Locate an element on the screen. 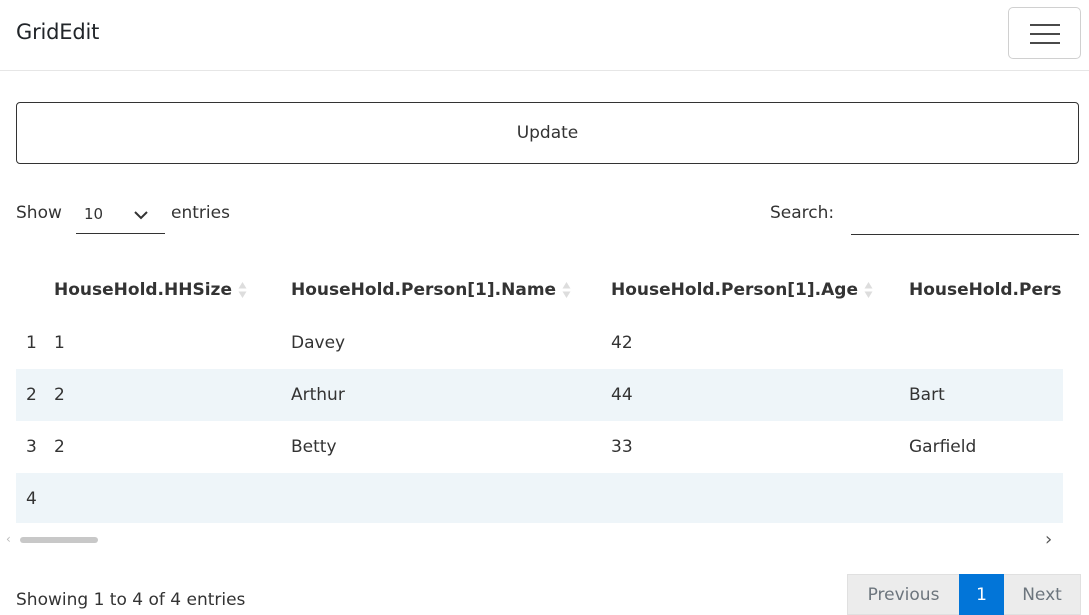 The height and width of the screenshot is (615, 1089). row-index-cell: 2 is located at coordinates (33, 395).